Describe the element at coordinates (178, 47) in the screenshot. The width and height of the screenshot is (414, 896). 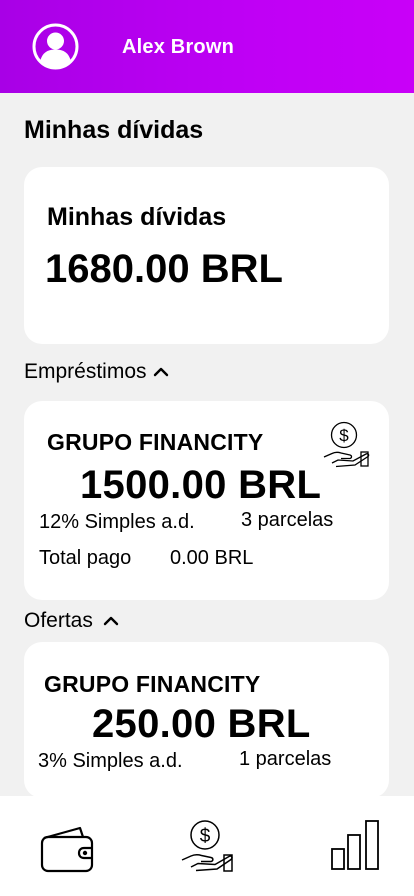
I see `user-name: Alex Brown` at that location.